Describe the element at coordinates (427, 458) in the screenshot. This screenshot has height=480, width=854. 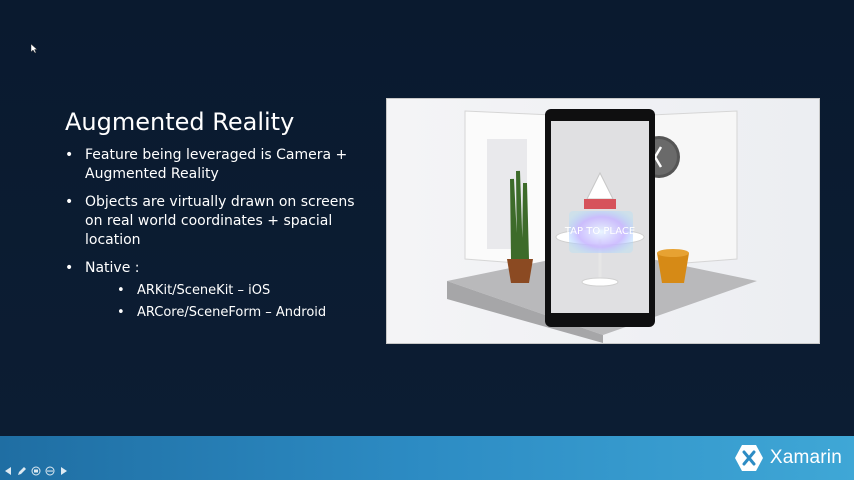
I see `footer-bar` at that location.